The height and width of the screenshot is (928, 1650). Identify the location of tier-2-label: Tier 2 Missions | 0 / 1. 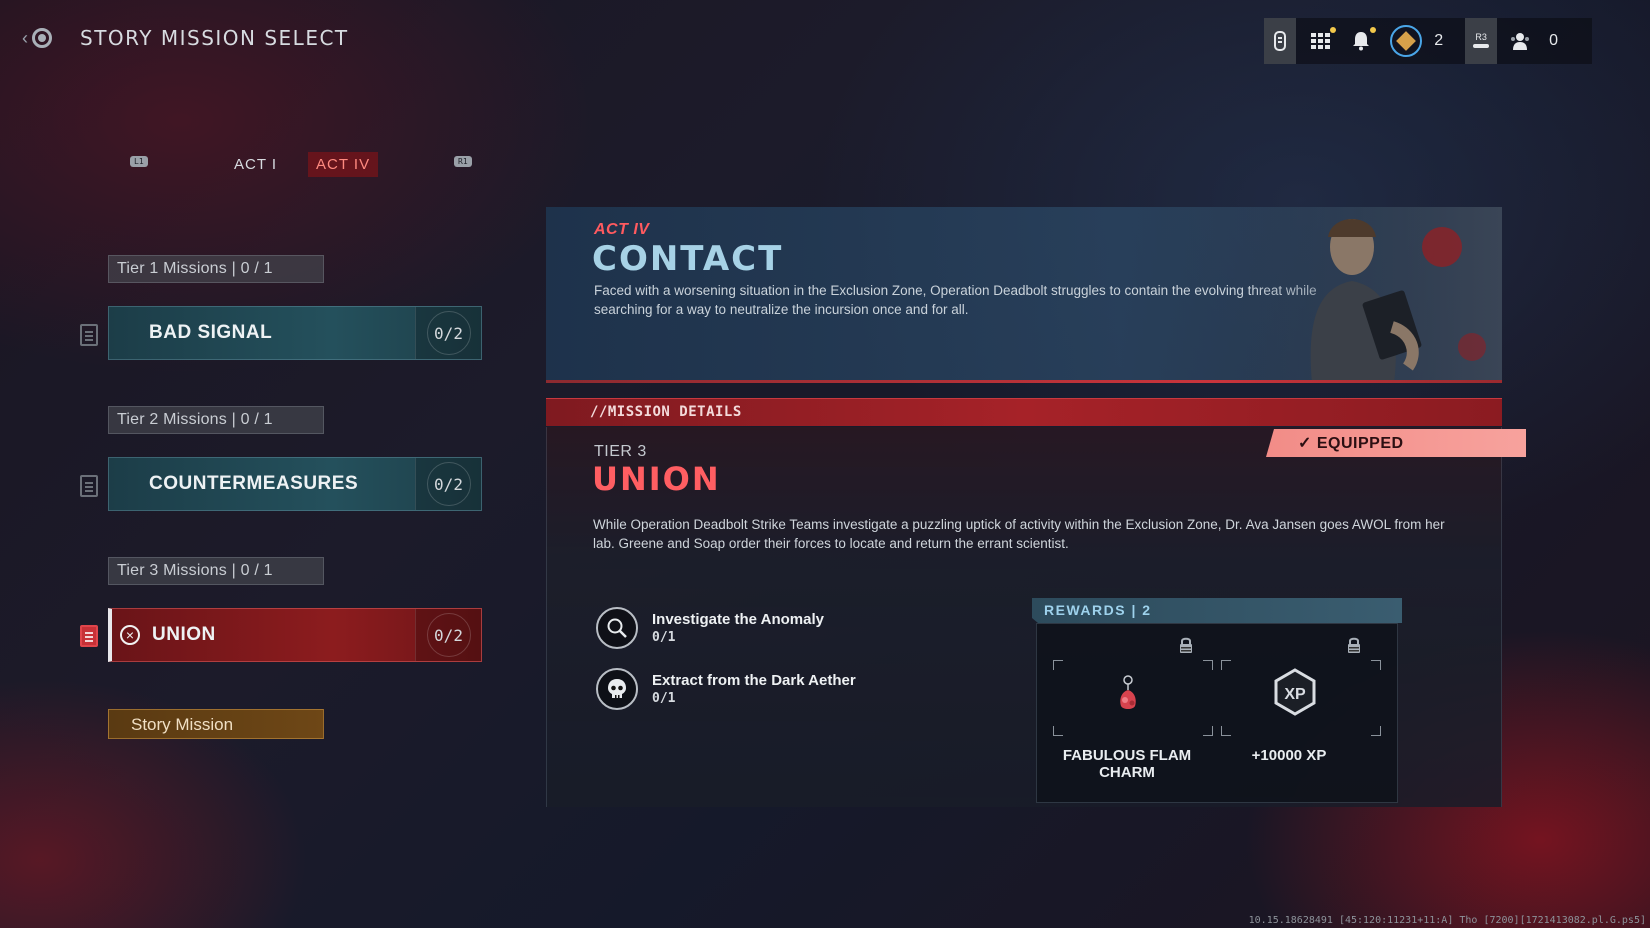
(216, 420).